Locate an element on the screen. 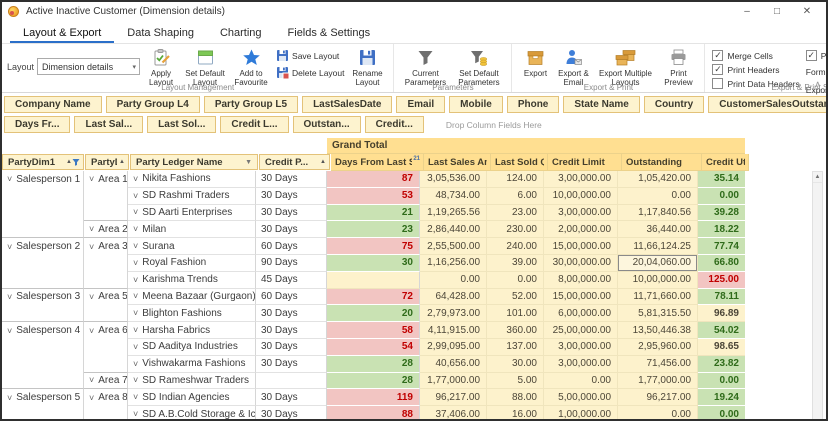  cell-last-sold-qty: 360.00 is located at coordinates (515, 330).